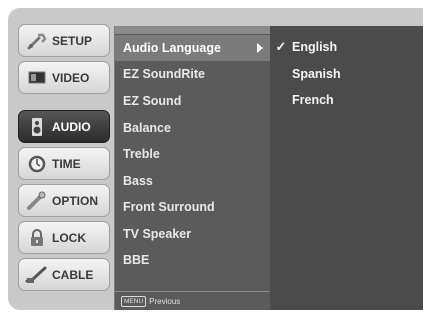  What do you see at coordinates (37, 275) in the screenshot?
I see `cable-icon` at bounding box center [37, 275].